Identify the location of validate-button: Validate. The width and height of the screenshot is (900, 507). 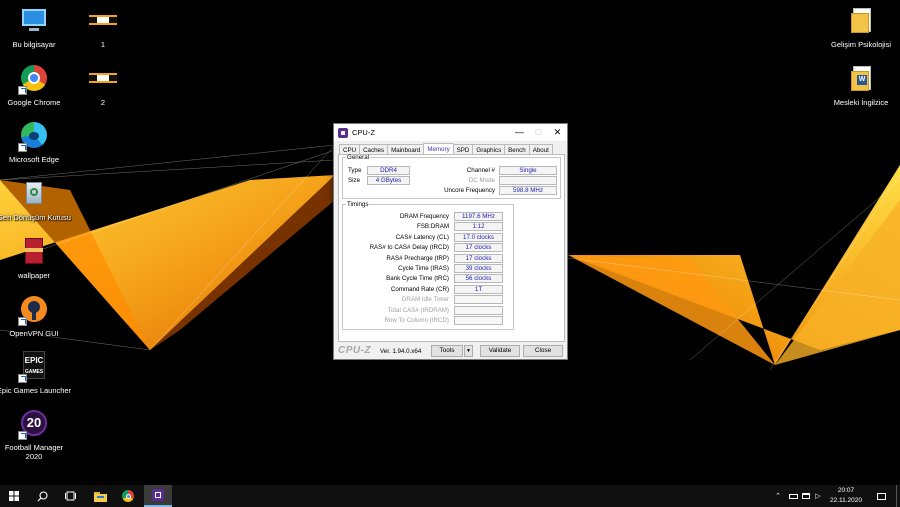
(500, 351).